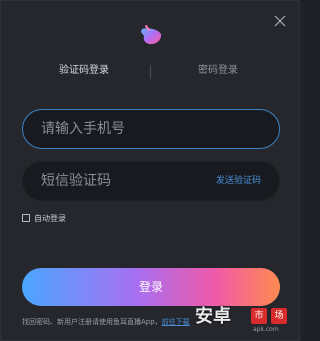 This screenshot has height=341, width=320. I want to click on watermark-badge-1: 市, so click(259, 316).